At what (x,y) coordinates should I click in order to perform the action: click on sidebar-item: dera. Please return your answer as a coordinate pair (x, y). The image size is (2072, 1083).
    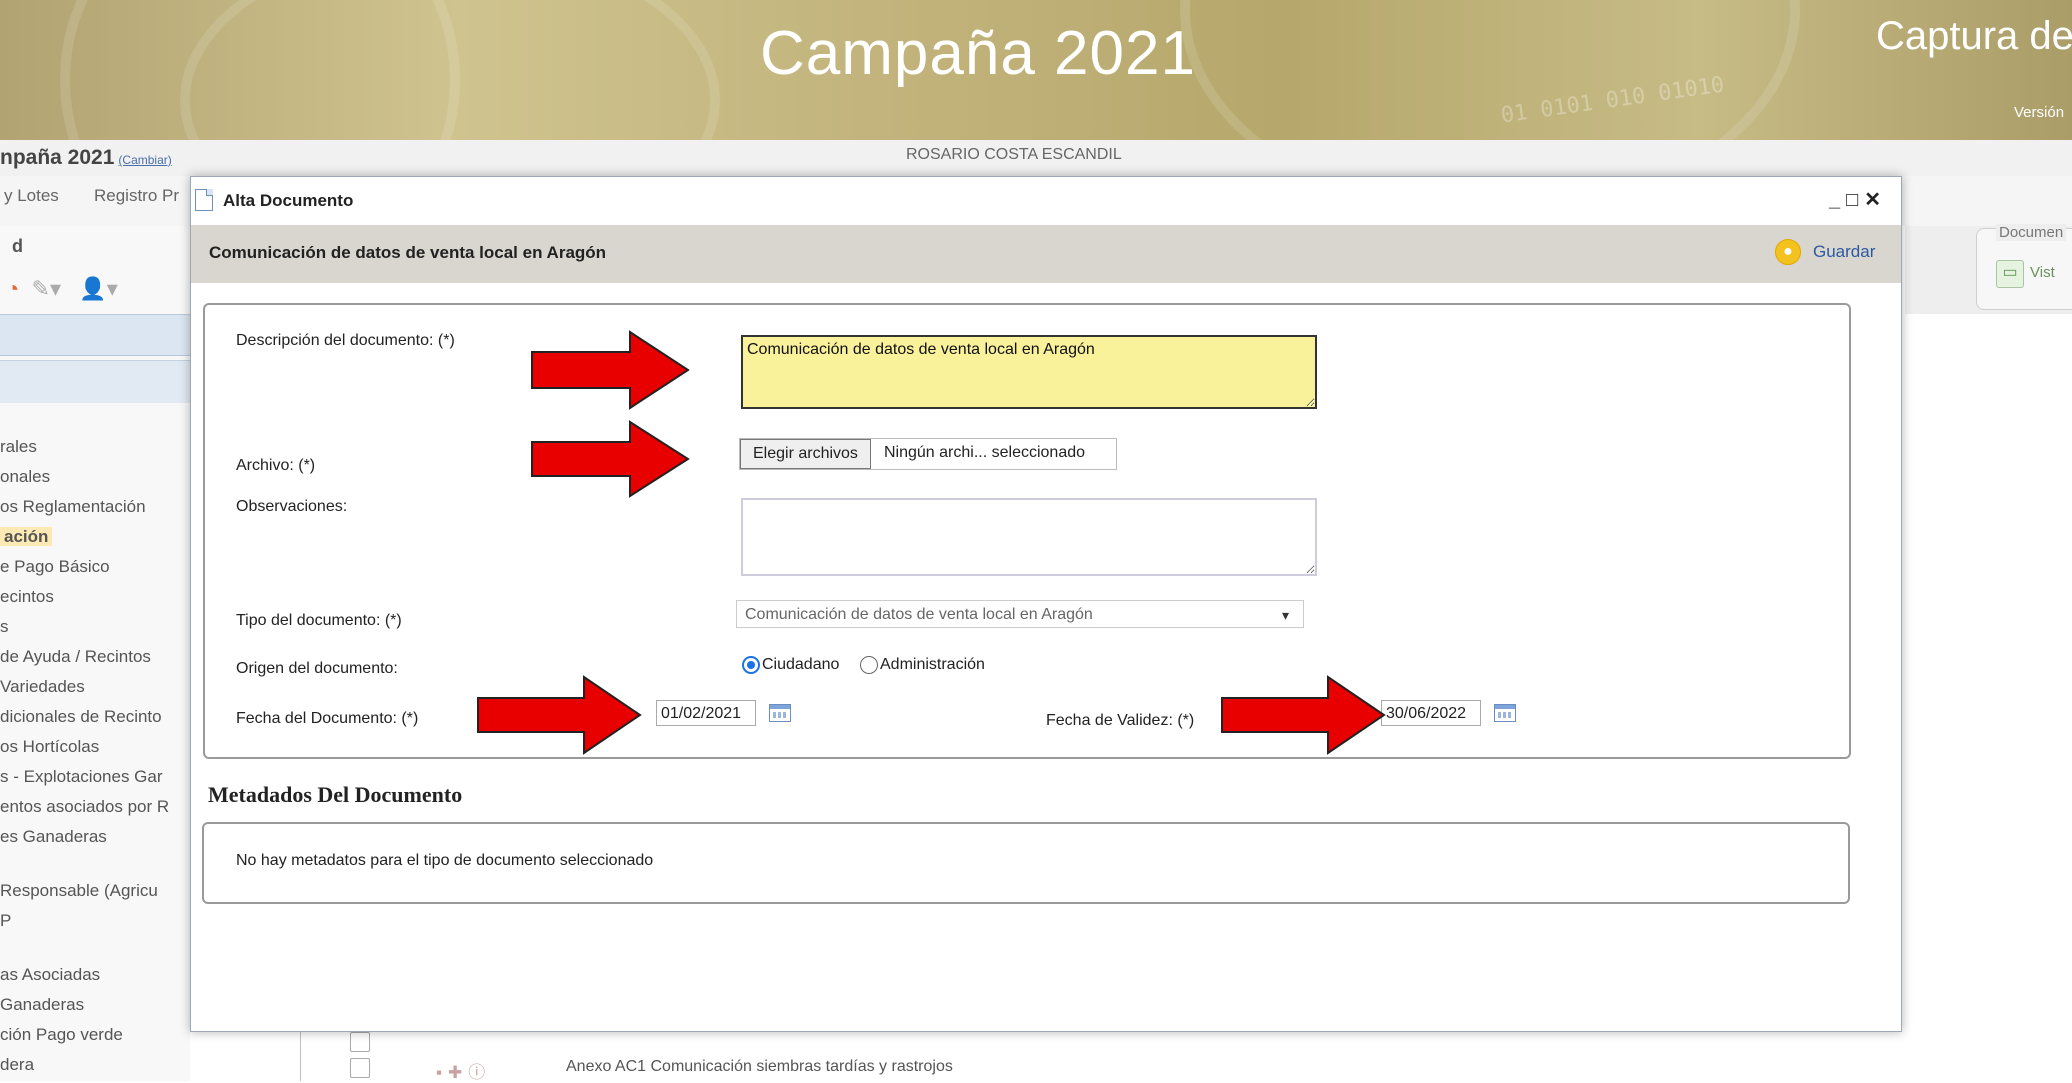
    Looking at the image, I should click on (95, 1065).